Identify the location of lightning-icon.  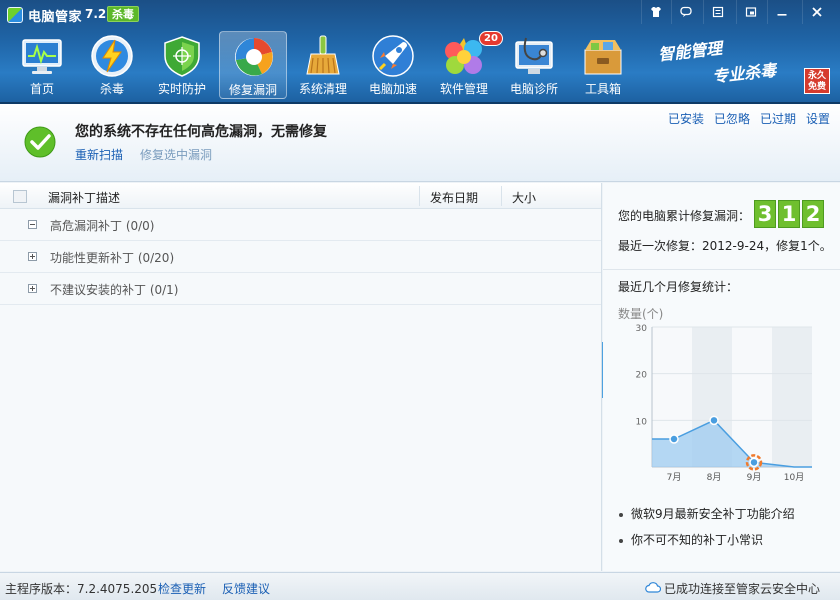
(112, 56).